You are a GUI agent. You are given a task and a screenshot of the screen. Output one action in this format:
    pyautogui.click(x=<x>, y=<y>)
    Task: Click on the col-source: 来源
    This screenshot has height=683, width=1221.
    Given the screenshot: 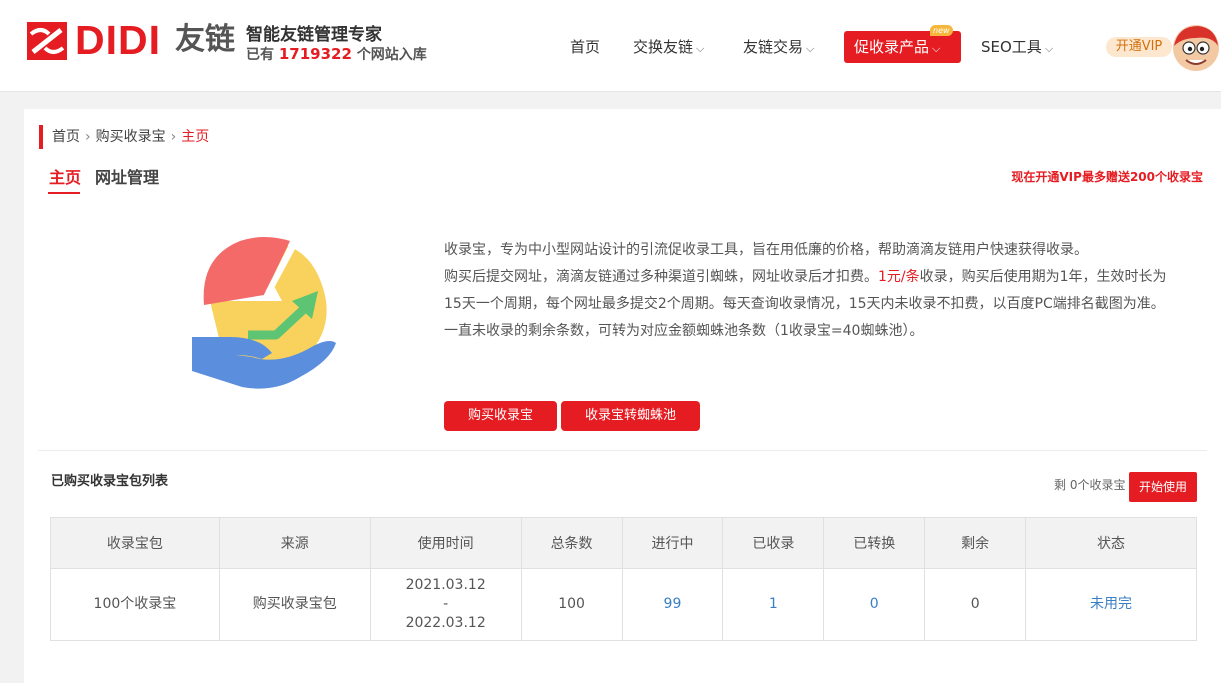 What is the action you would take?
    pyautogui.click(x=294, y=543)
    